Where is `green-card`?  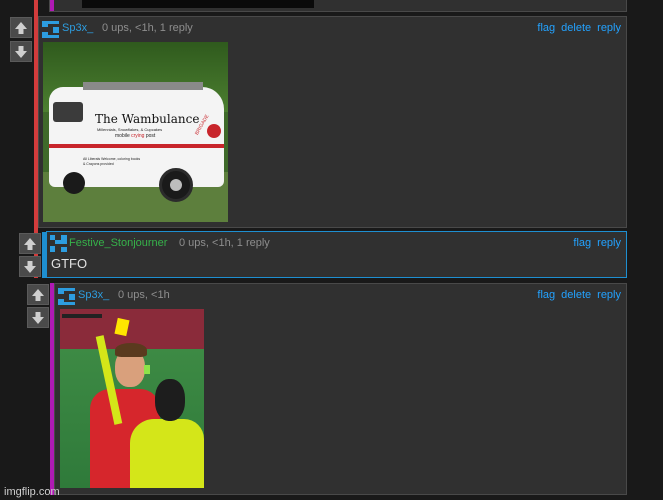 green-card is located at coordinates (147, 369).